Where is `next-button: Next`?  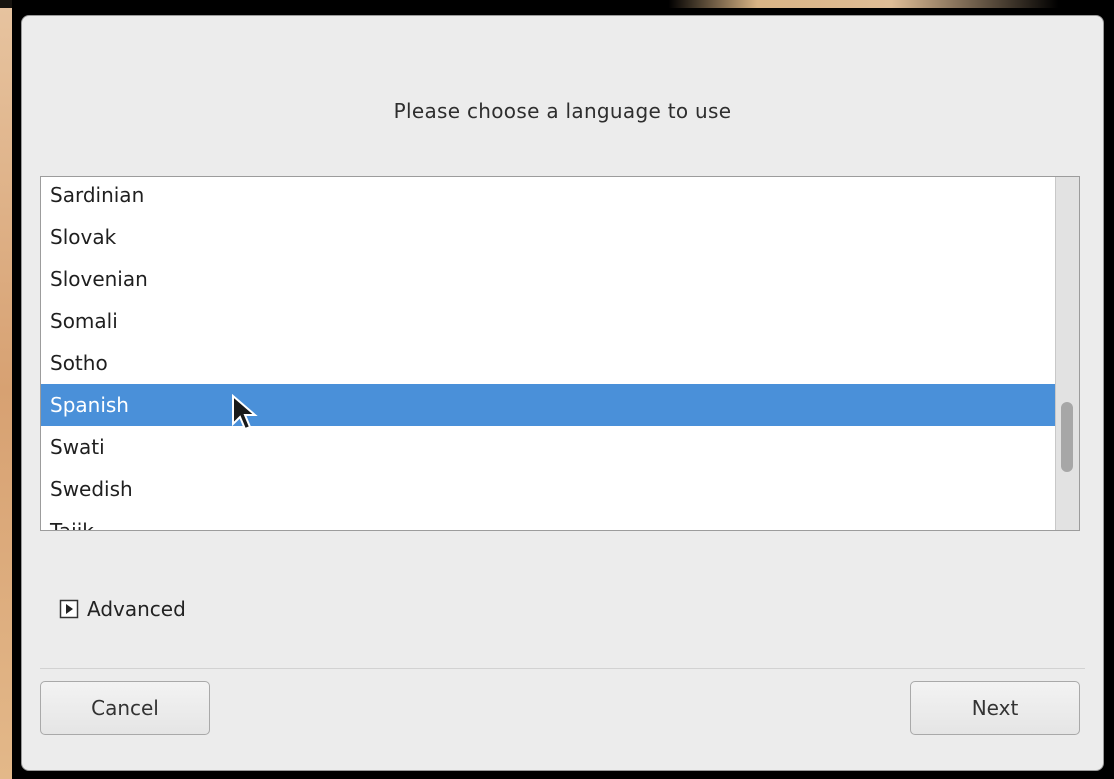
next-button: Next is located at coordinates (995, 708).